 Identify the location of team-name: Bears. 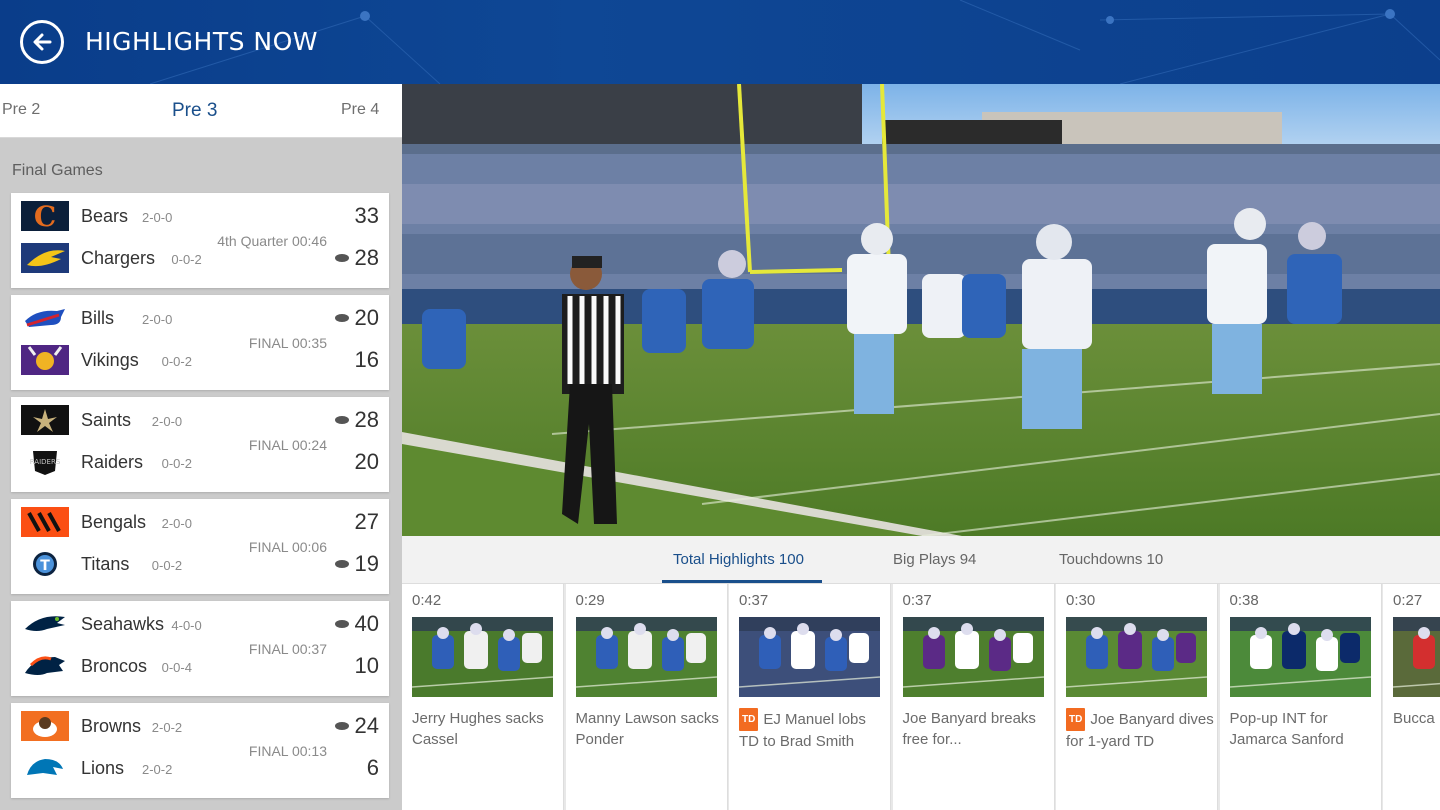
(105, 216).